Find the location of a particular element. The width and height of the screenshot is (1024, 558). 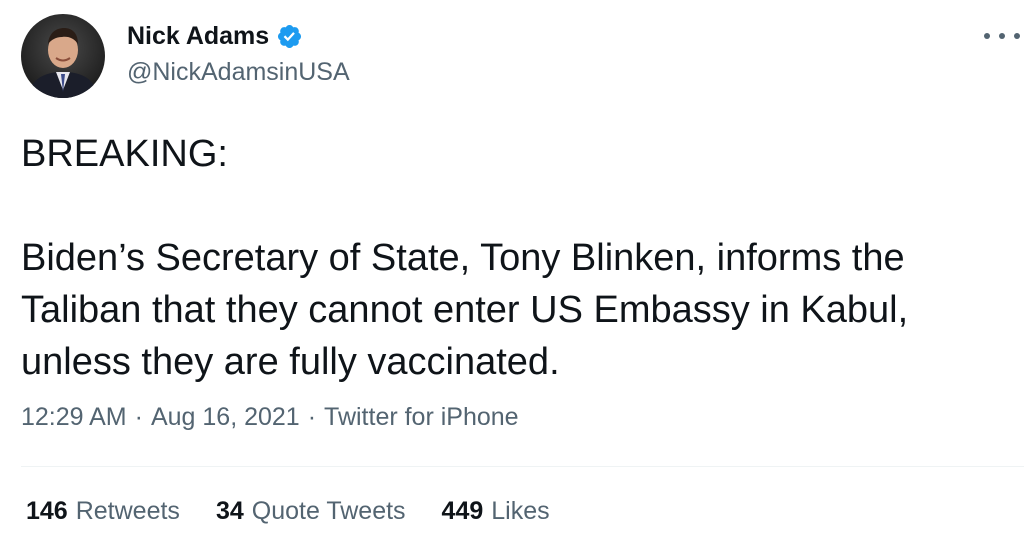

tweet-source: Twitter for iPhone is located at coordinates (421, 417).